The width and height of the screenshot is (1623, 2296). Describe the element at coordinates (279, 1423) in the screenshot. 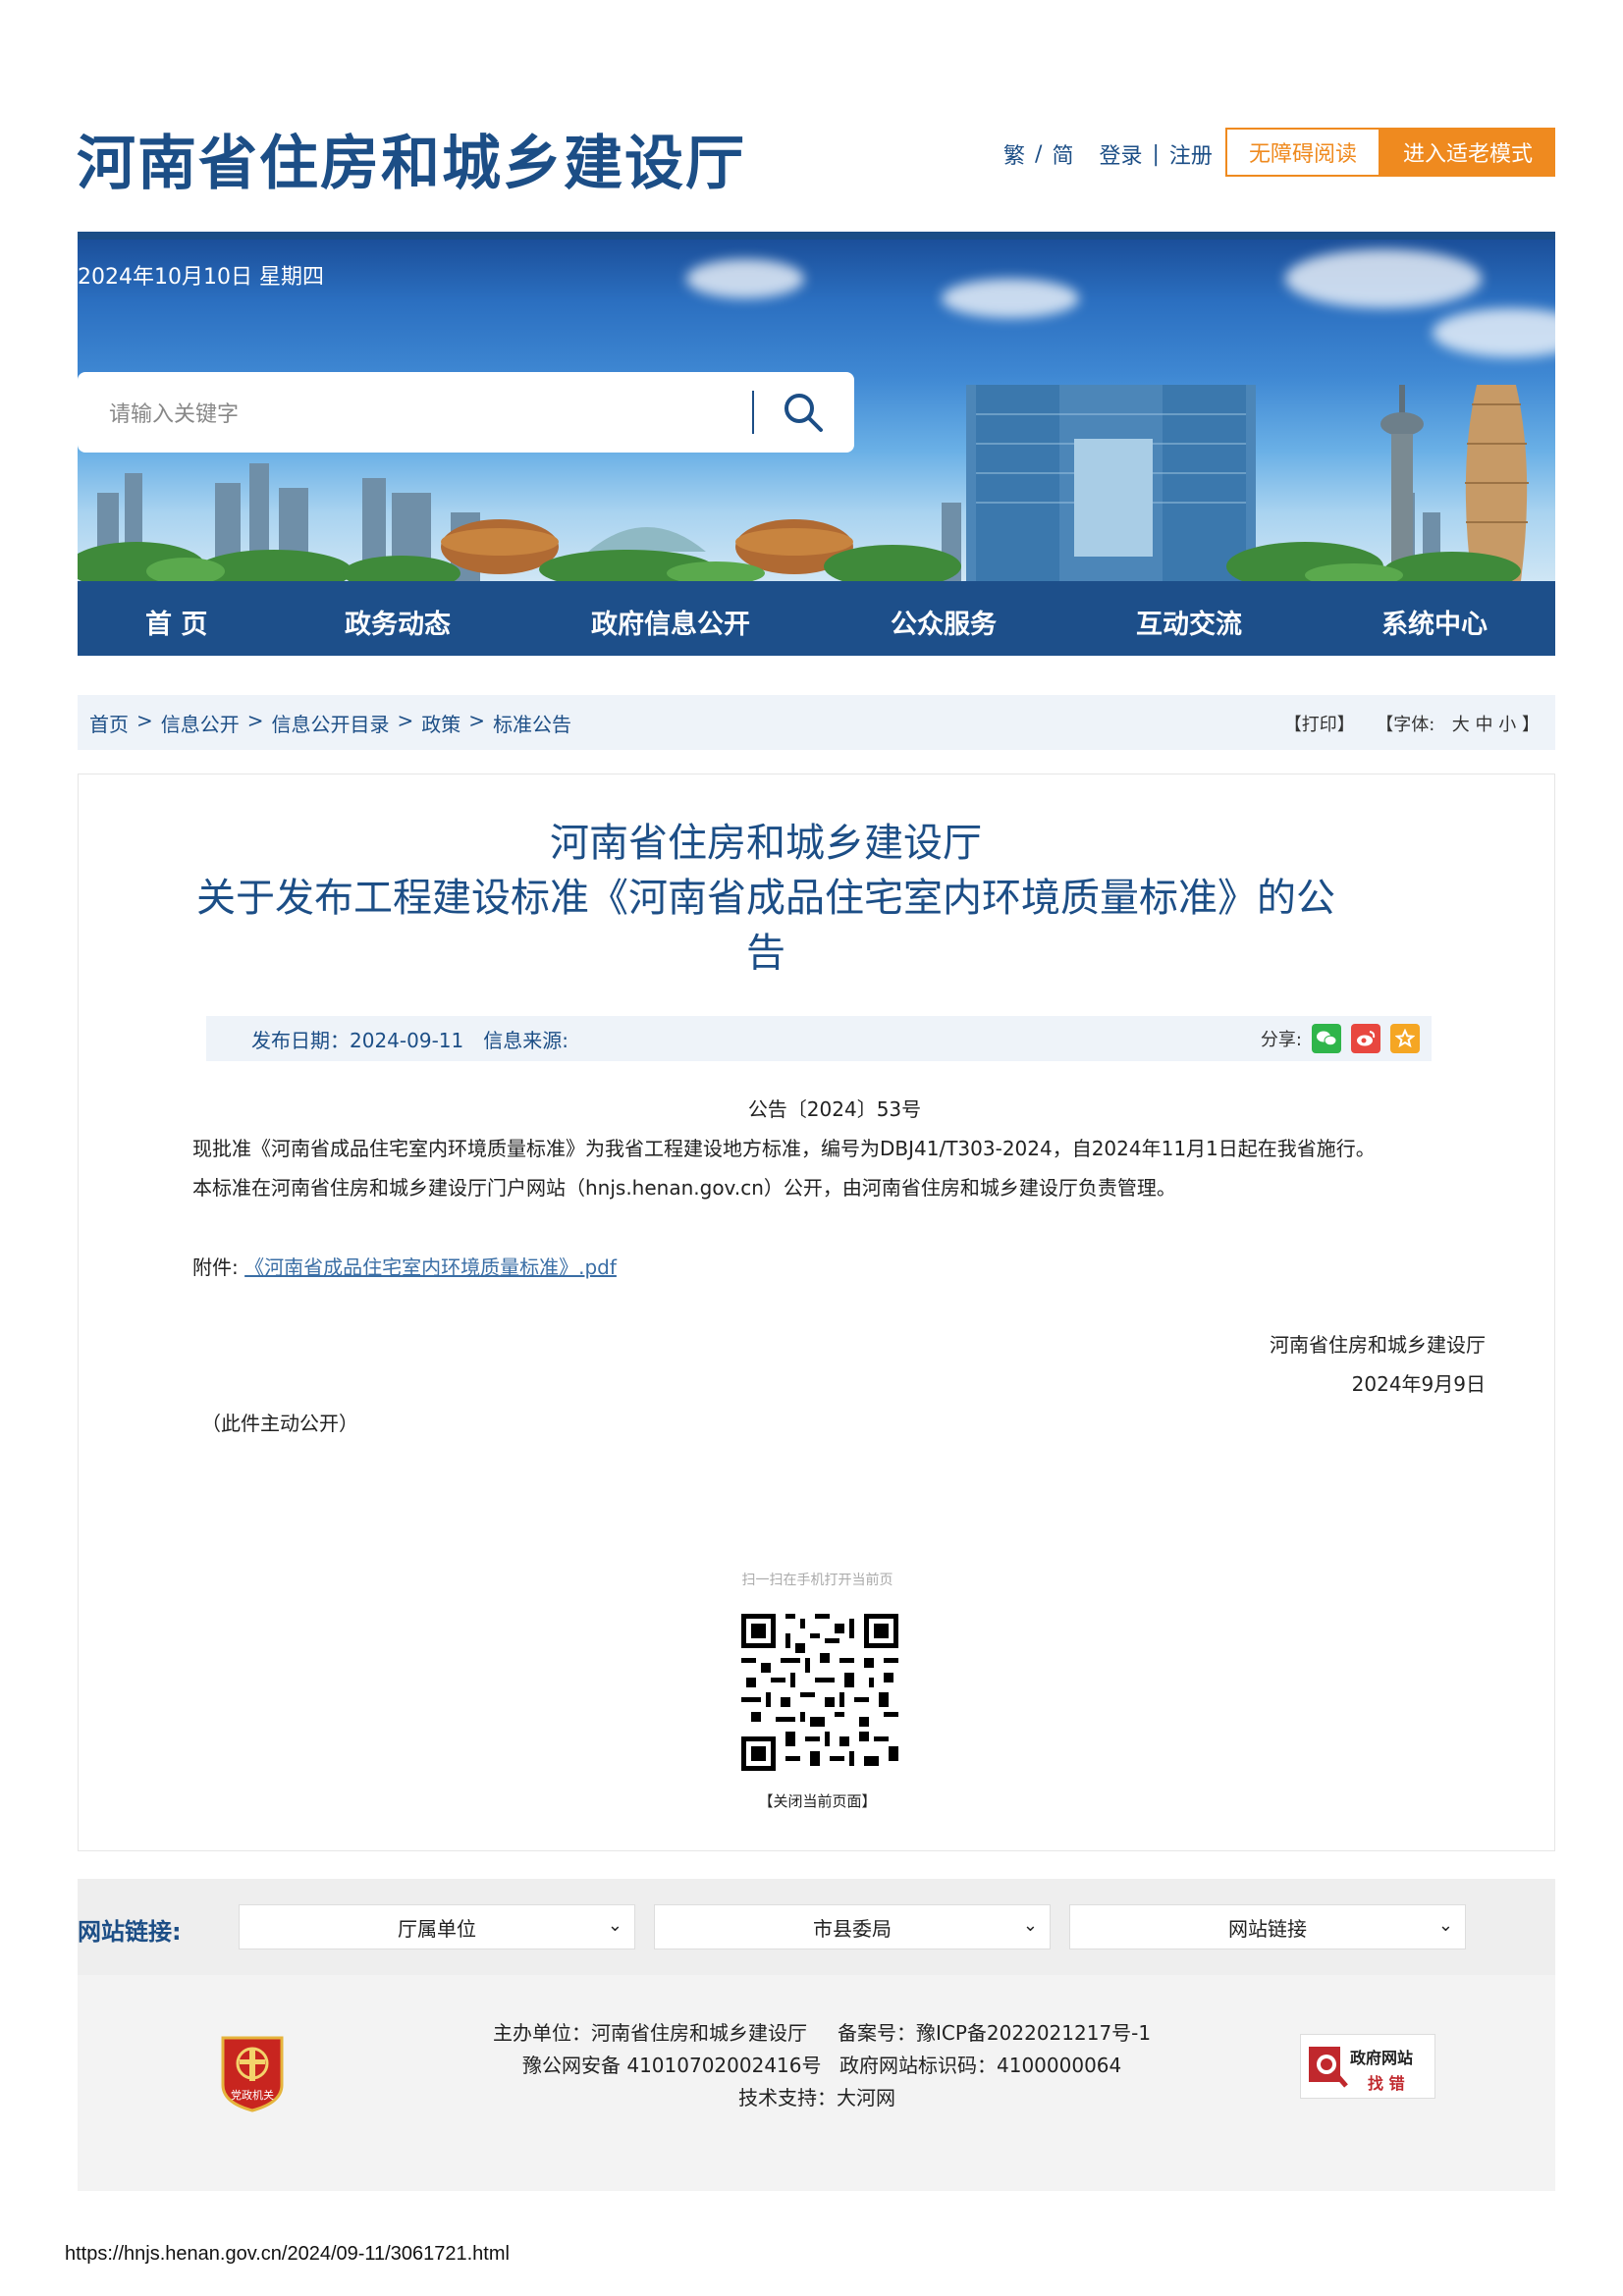

I see `public-note: （此件主动公开）` at that location.